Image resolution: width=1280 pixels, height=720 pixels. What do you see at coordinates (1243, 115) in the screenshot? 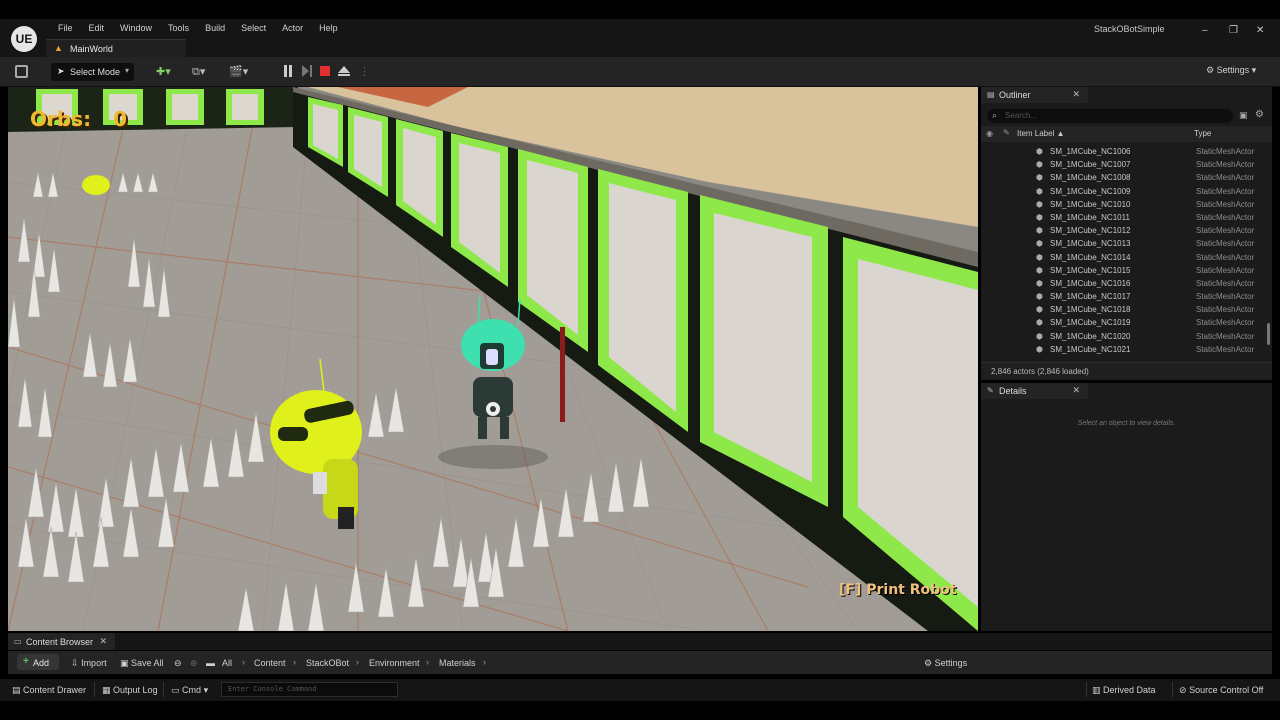
I see `add-folder-icon: ▣` at bounding box center [1243, 115].